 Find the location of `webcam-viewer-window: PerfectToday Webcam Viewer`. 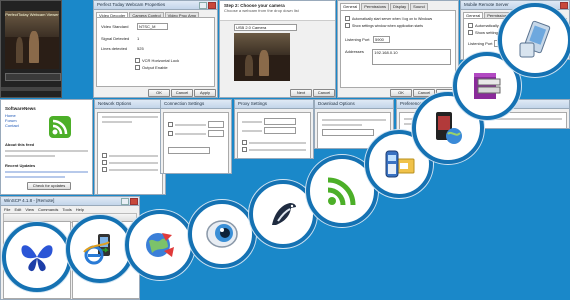

webcam-viewer-window: PerfectToday Webcam Viewer is located at coordinates (31, 49).